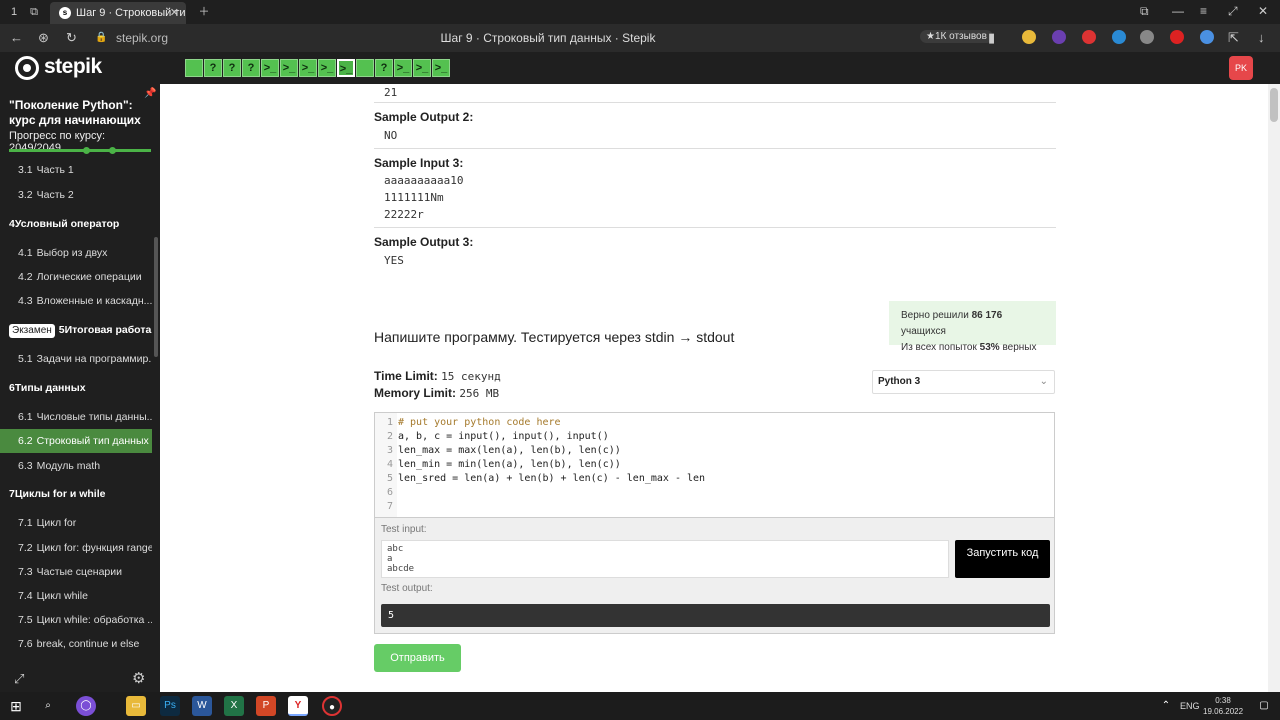 The image size is (1280, 720). What do you see at coordinates (503, 436) in the screenshot?
I see `code-line: a, b, c = input(), input(), input()` at bounding box center [503, 436].